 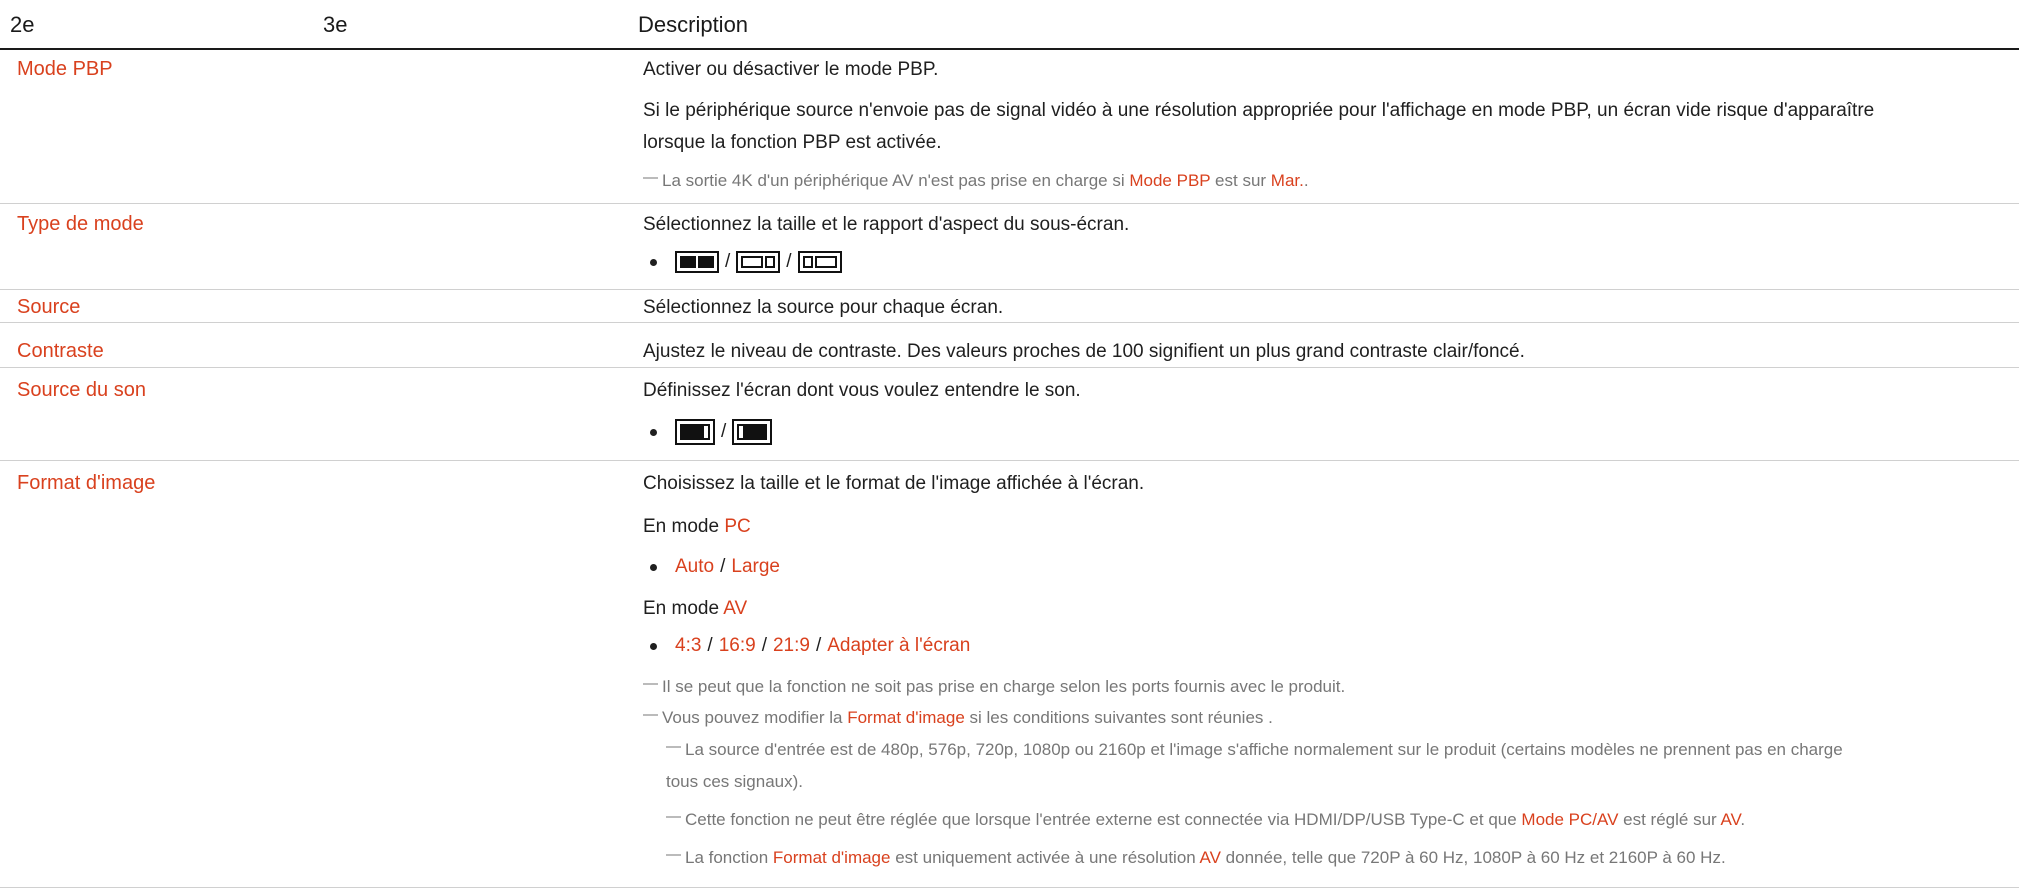 What do you see at coordinates (697, 262) in the screenshot?
I see `pbp-equal-split-icon` at bounding box center [697, 262].